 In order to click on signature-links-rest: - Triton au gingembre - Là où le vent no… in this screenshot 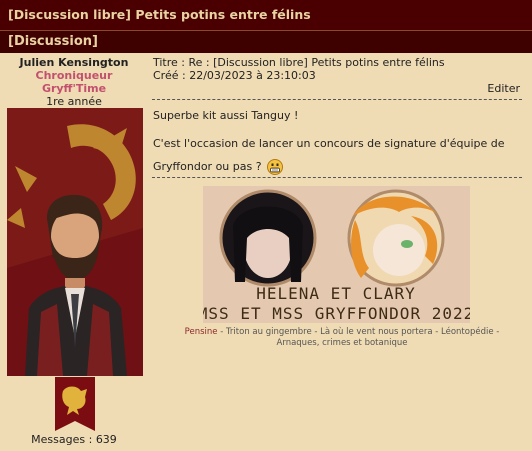, I will do `click(358, 337)`.